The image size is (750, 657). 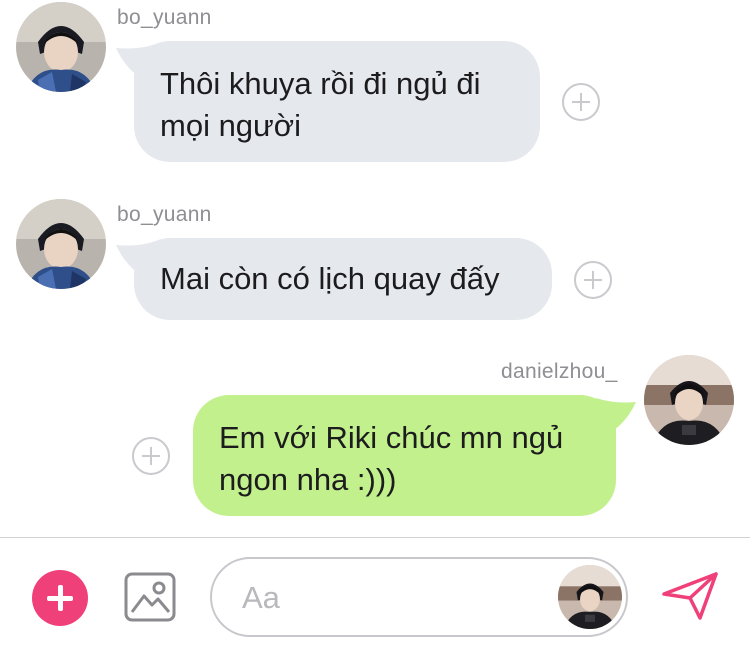 I want to click on image-icon, so click(x=150, y=597).